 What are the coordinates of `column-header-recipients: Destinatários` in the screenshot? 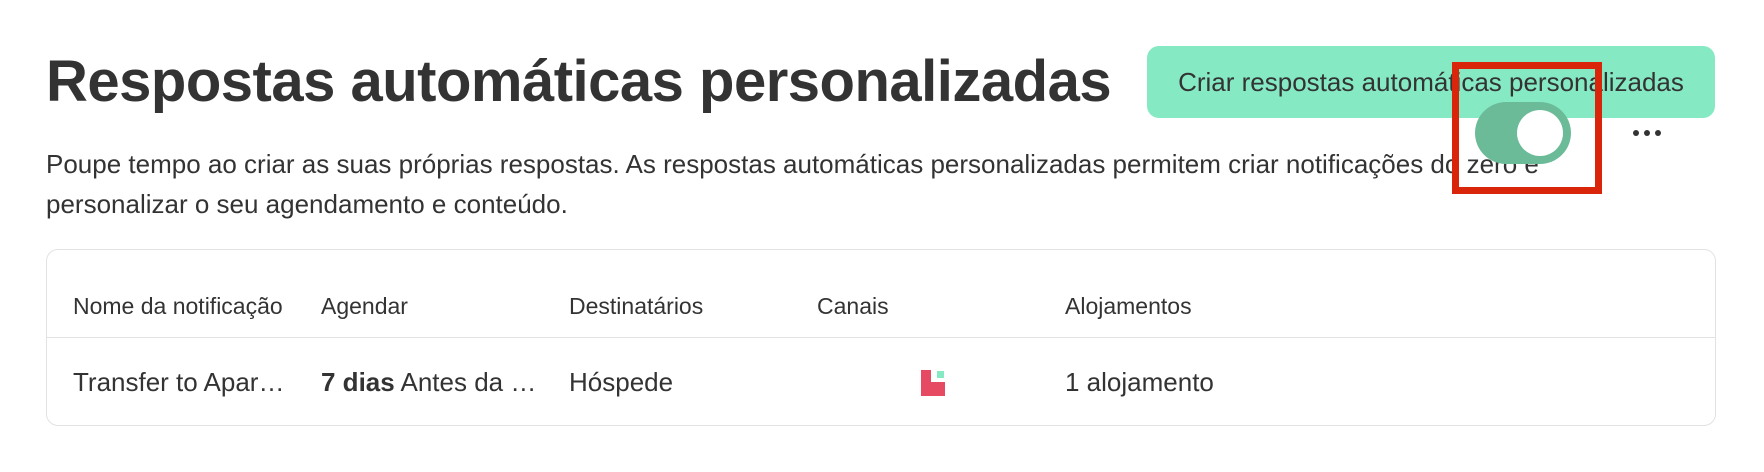 It's located at (636, 306).